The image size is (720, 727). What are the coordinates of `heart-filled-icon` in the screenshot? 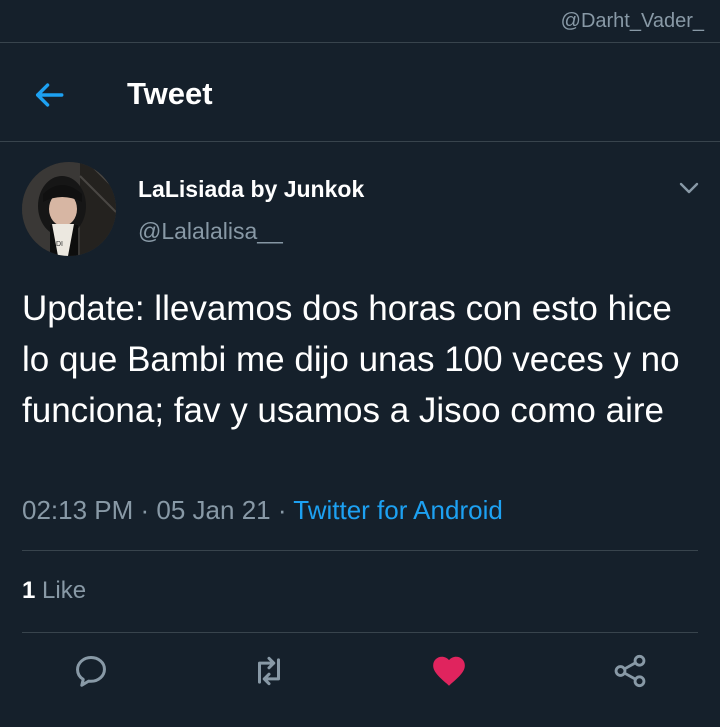 It's located at (449, 671).